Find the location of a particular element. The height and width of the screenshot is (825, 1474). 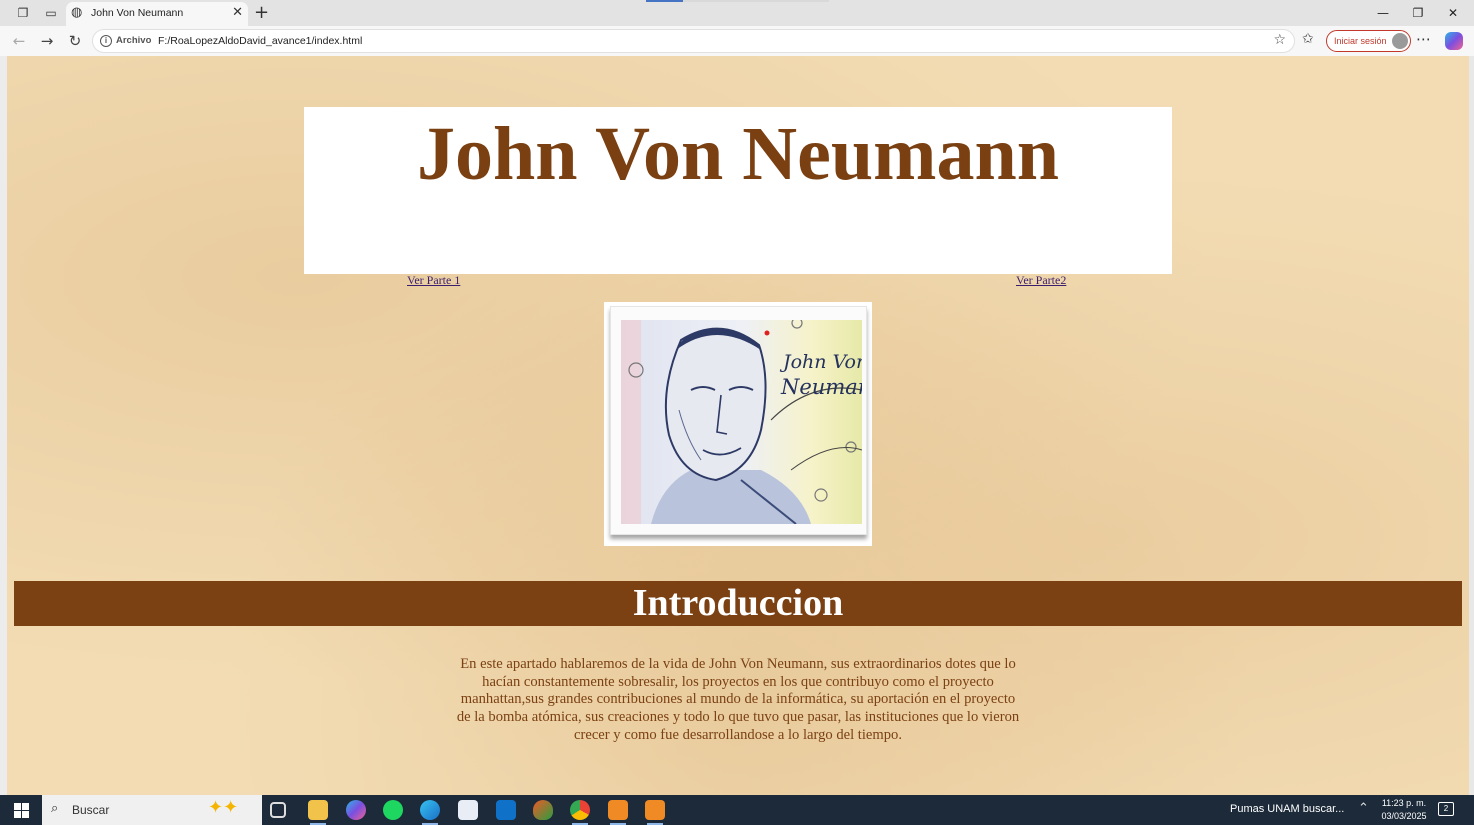

clock-date: 03/03/2025 is located at coordinates (1404, 816).